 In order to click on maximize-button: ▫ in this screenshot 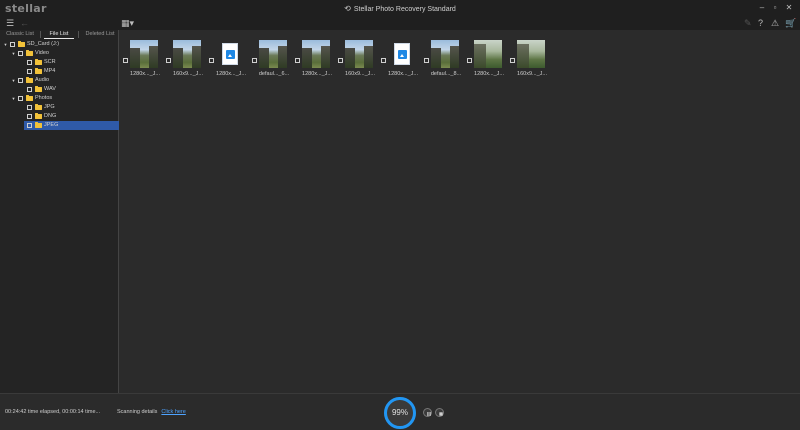, I will do `click(775, 8)`.